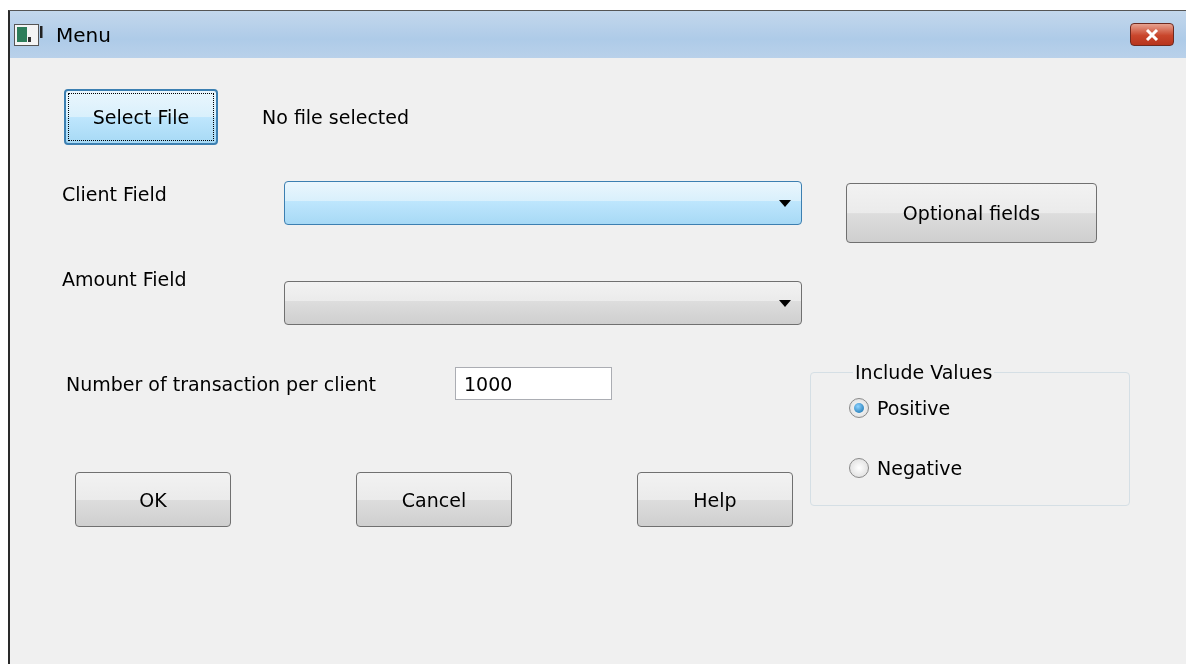 The width and height of the screenshot is (1186, 664). What do you see at coordinates (83, 34) in the screenshot?
I see `window-title: Menu` at bounding box center [83, 34].